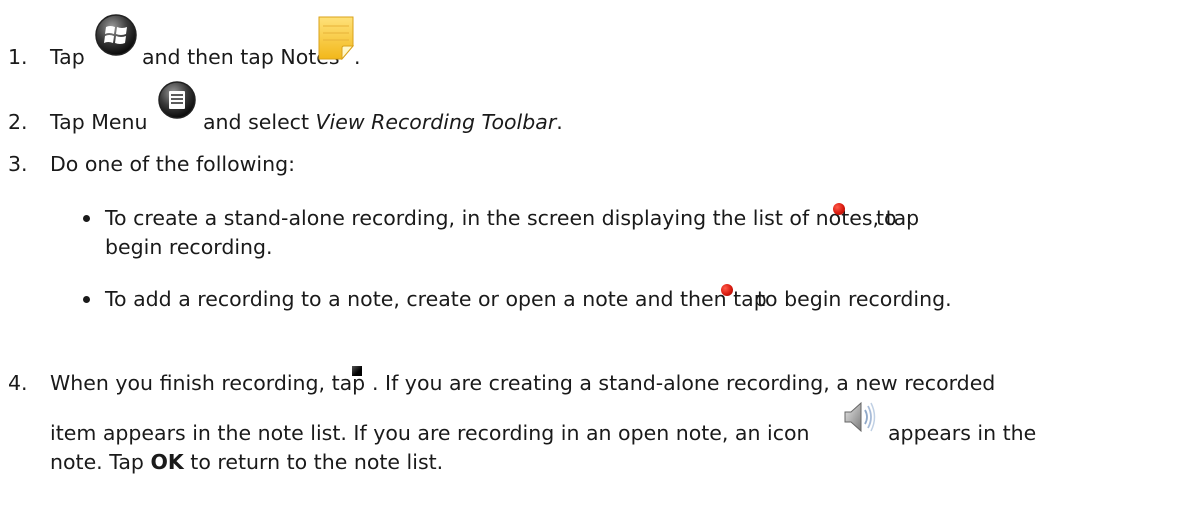 The width and height of the screenshot is (1190, 524). Describe the element at coordinates (861, 419) in the screenshot. I see `speaker-icon` at that location.